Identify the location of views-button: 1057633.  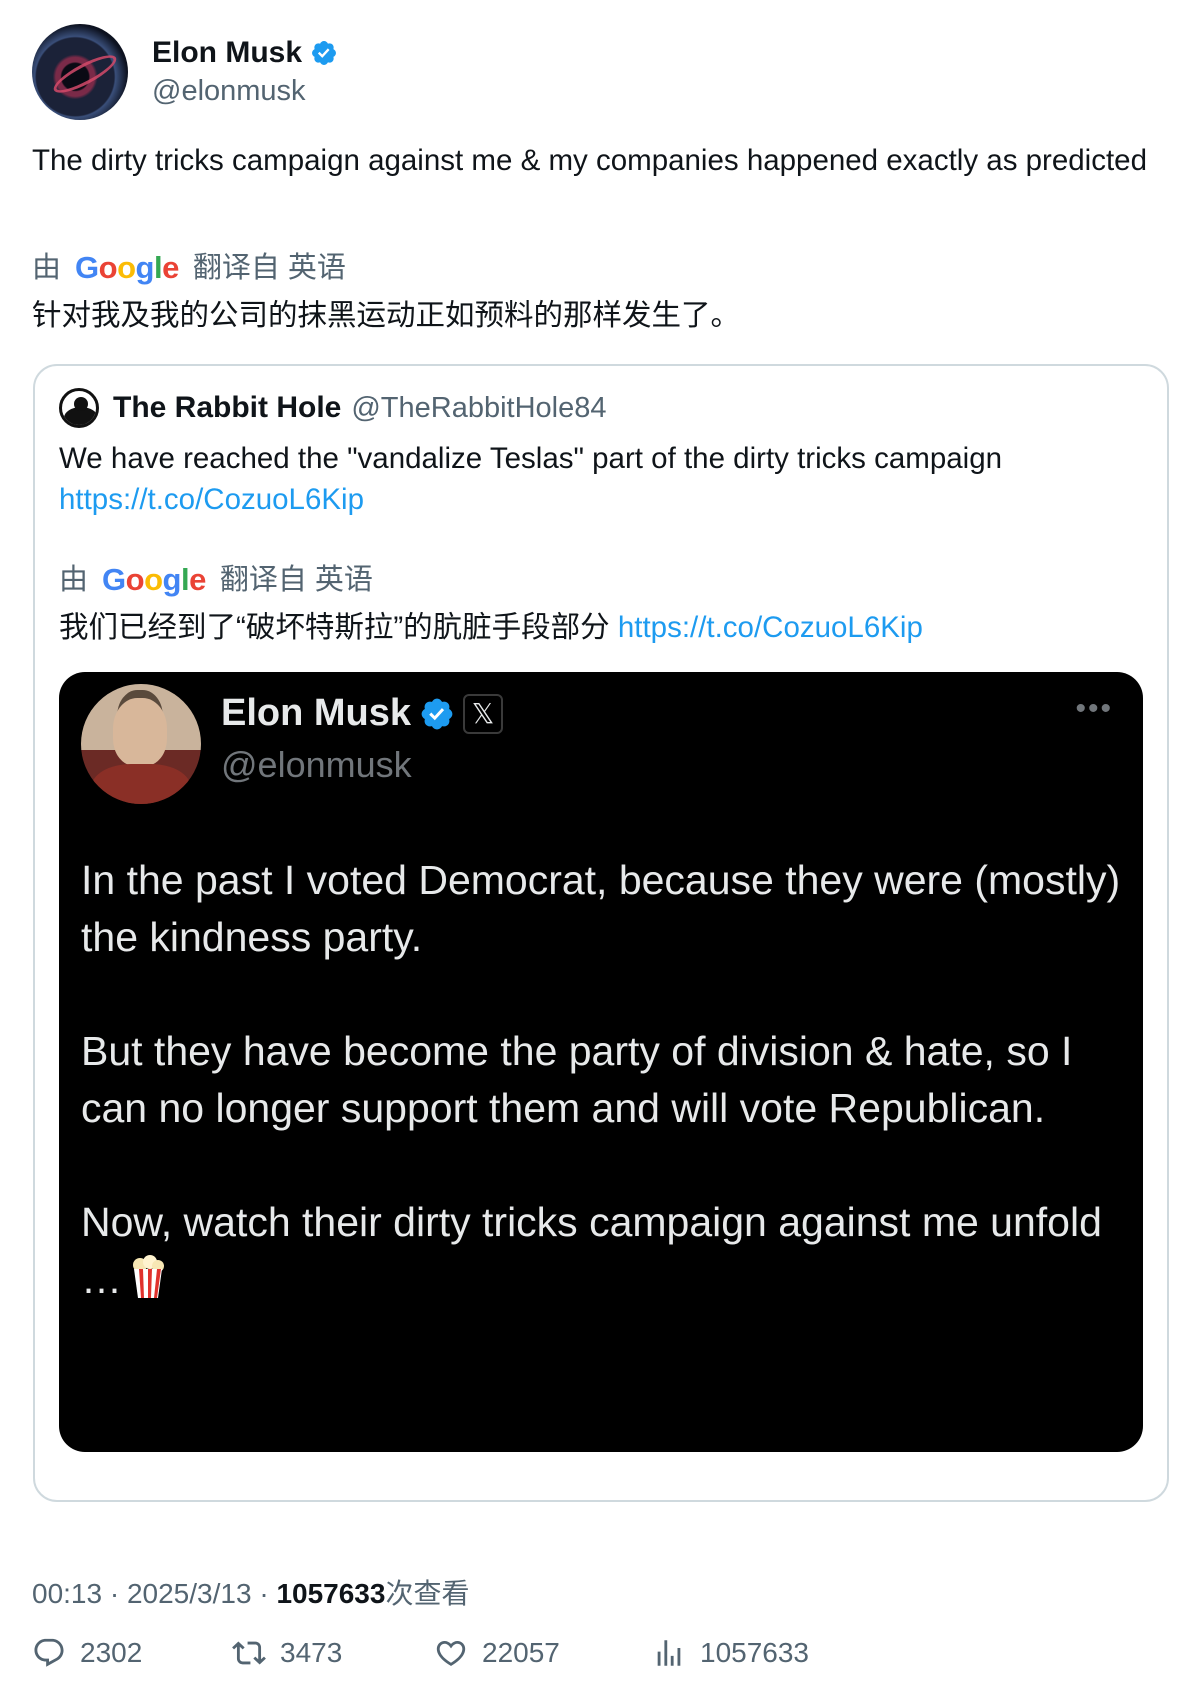
(730, 1653).